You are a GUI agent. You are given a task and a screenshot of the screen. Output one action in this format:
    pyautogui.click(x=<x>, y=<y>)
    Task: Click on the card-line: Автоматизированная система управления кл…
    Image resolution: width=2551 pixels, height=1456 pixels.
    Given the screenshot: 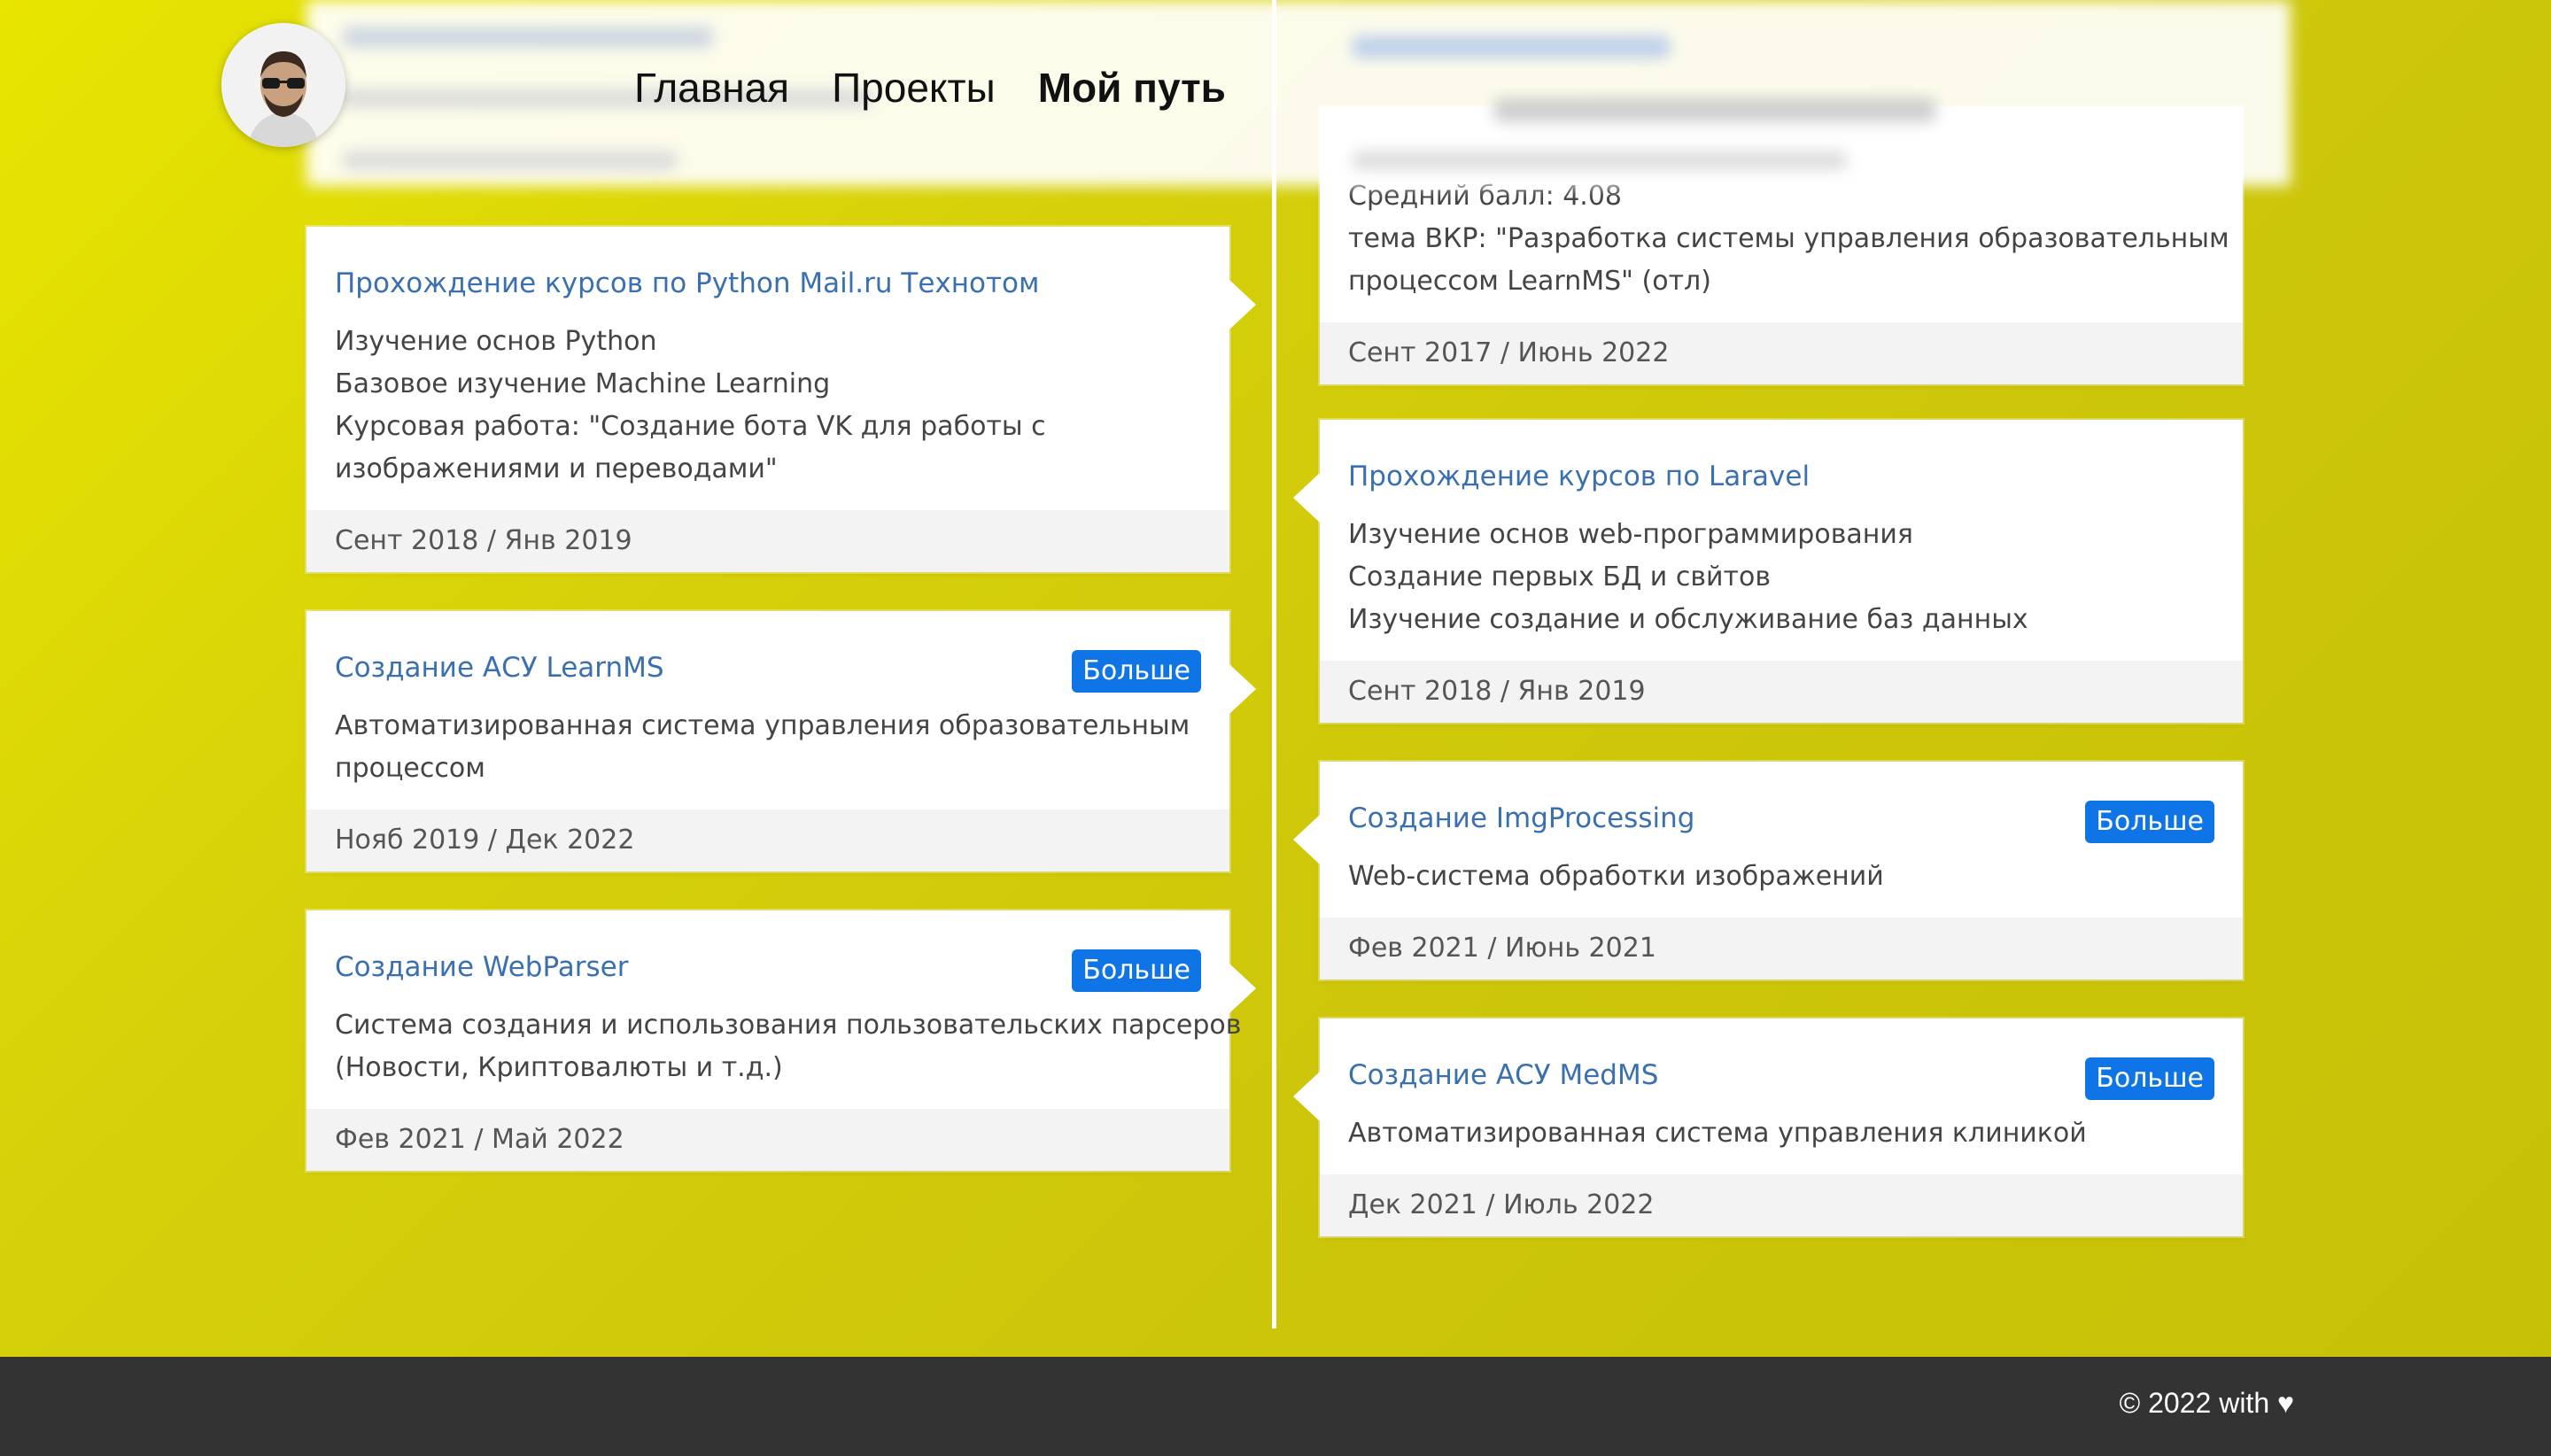 What is the action you would take?
    pyautogui.click(x=1717, y=1133)
    